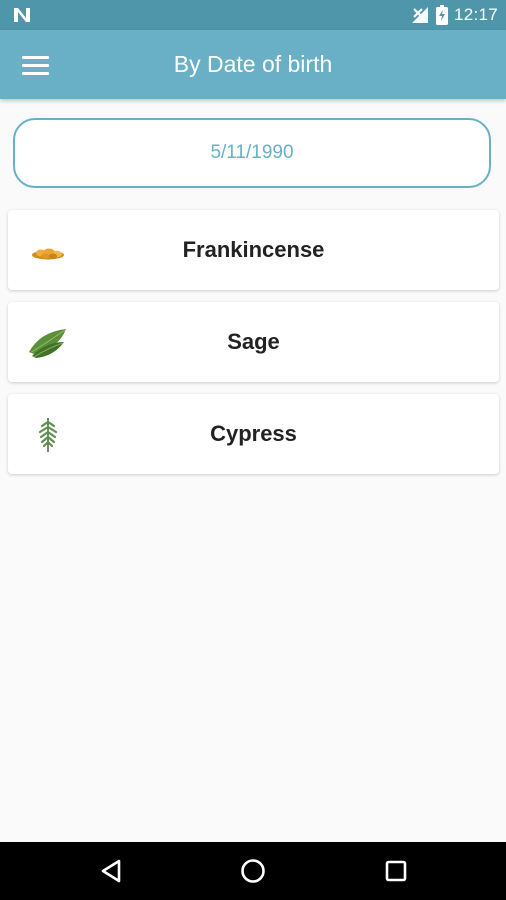  I want to click on hamburger-menu-icon, so click(35, 65).